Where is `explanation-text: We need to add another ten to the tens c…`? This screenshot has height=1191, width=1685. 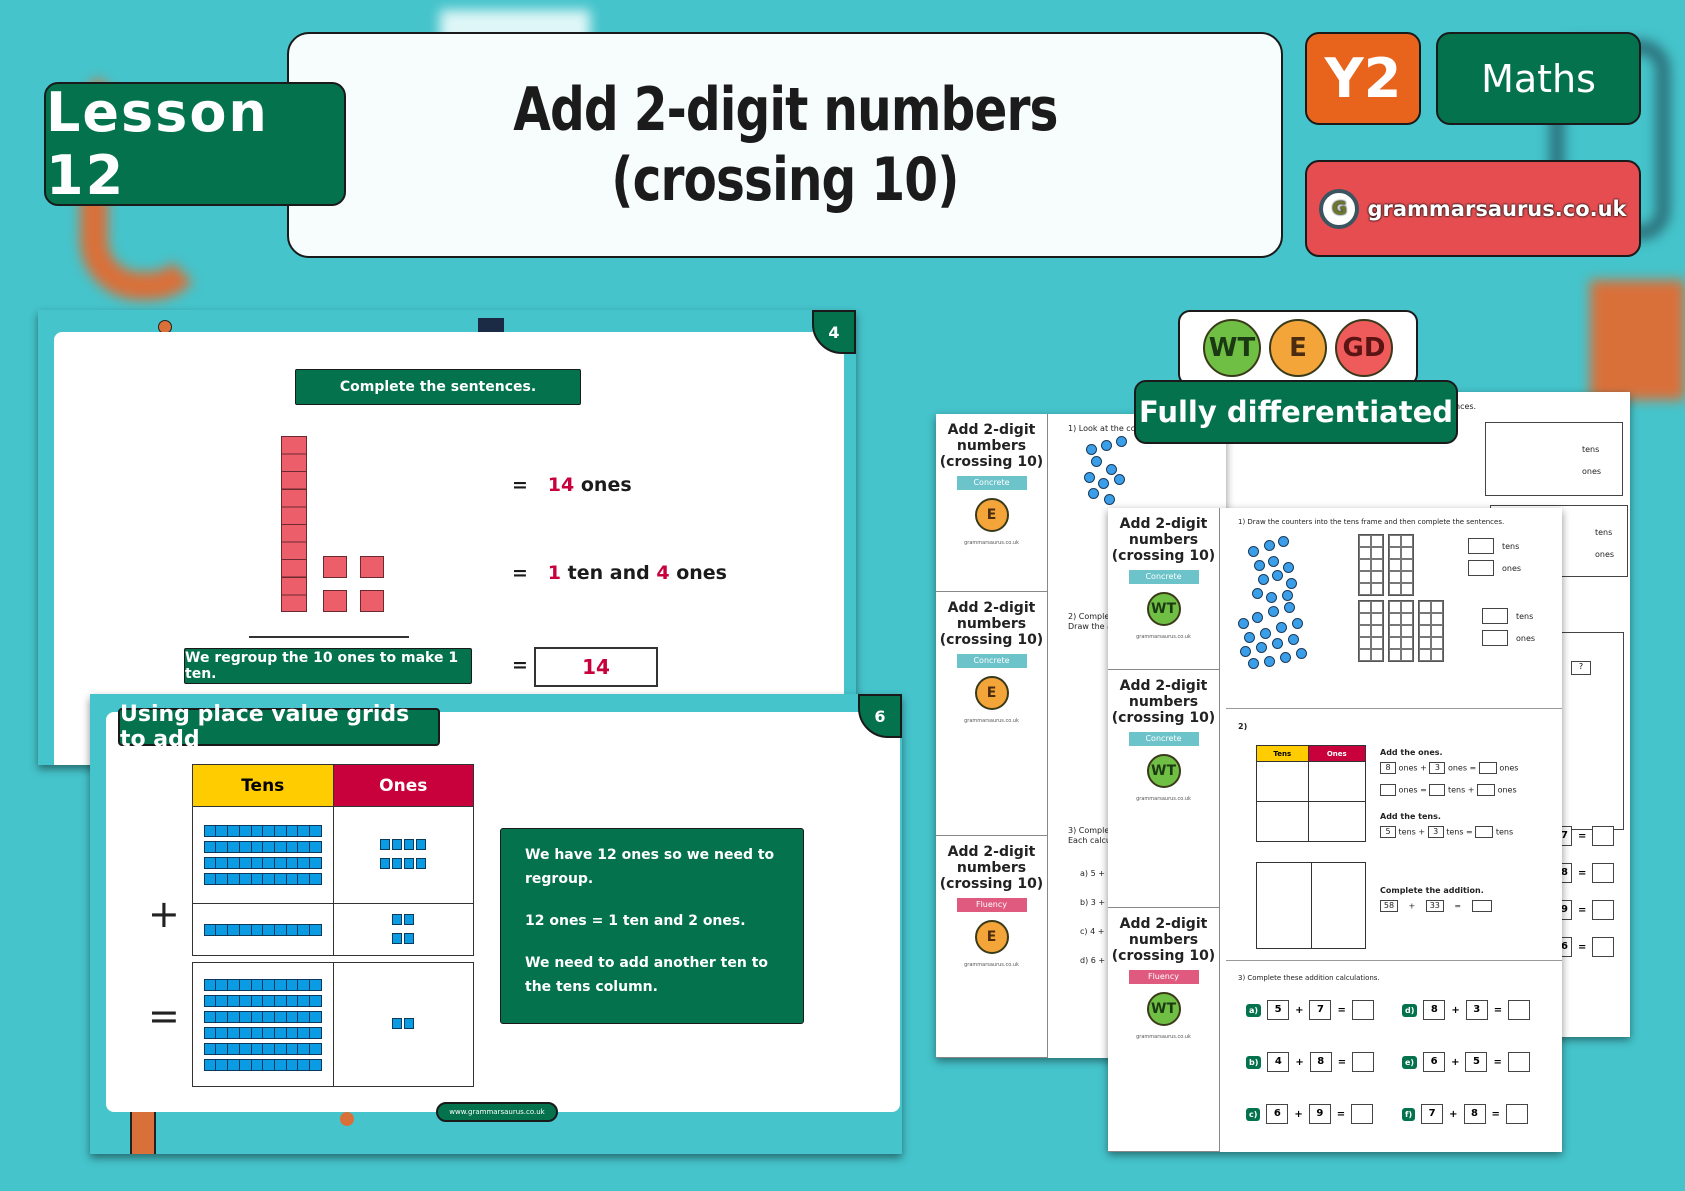 explanation-text: We need to add another ten to the tens c… is located at coordinates (647, 975).